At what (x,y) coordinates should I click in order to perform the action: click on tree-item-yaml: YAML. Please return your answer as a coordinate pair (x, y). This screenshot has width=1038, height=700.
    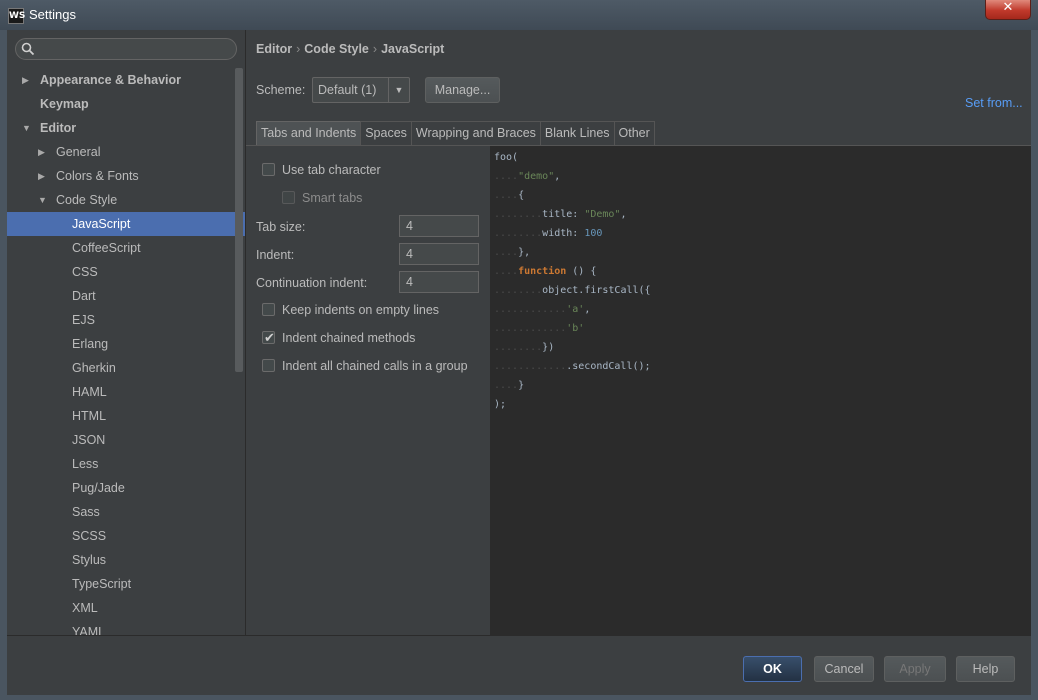
    Looking at the image, I should click on (126, 627).